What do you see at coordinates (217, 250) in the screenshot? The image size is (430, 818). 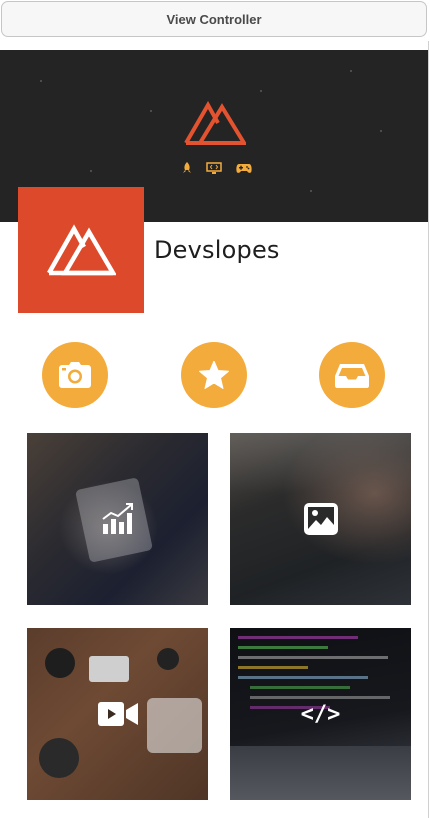 I see `profile-name: Devslopes` at bounding box center [217, 250].